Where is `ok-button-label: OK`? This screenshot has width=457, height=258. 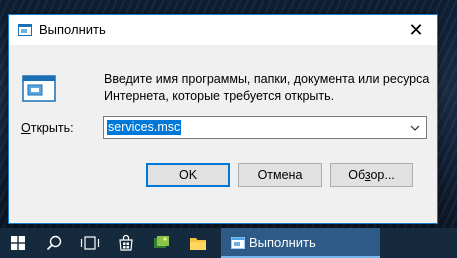 ok-button-label: OK is located at coordinates (188, 175).